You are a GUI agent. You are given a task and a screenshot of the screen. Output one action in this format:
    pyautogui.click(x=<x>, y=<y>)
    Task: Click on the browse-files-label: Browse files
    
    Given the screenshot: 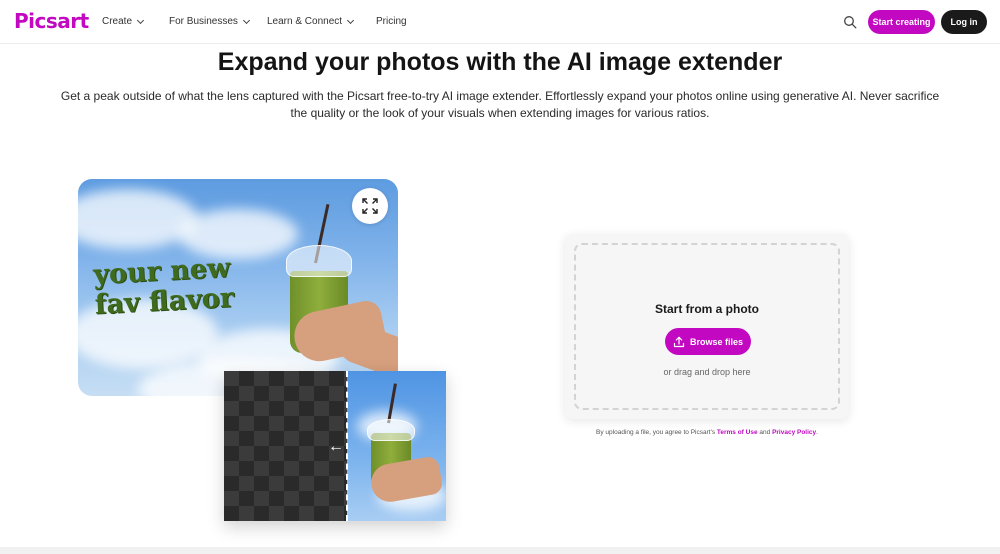 What is the action you would take?
    pyautogui.click(x=716, y=341)
    